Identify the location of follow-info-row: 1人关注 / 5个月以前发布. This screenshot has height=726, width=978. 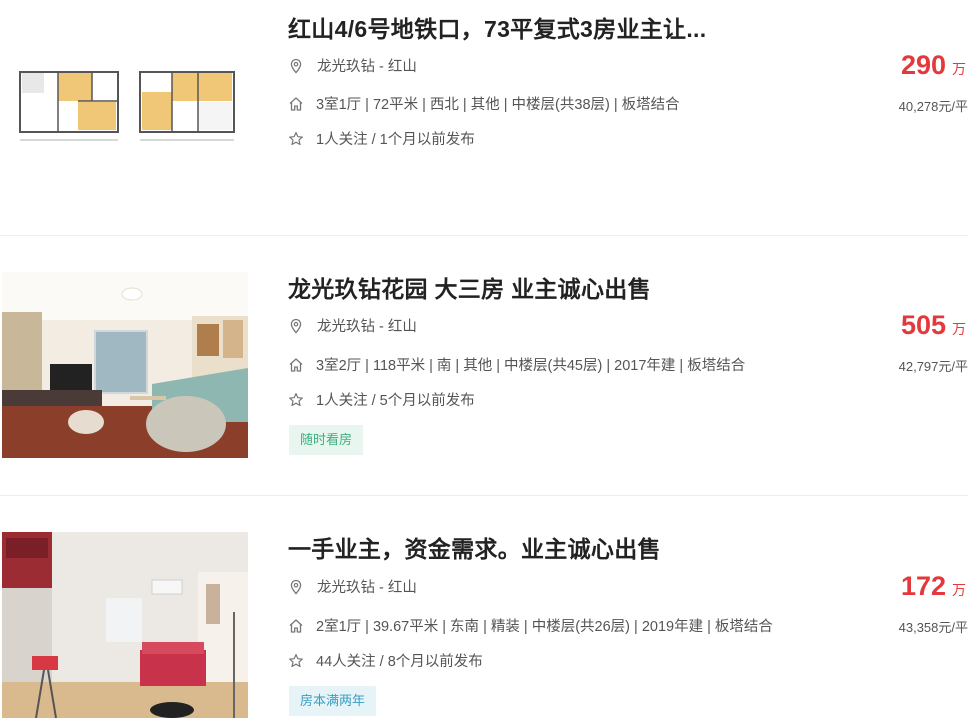
(381, 399).